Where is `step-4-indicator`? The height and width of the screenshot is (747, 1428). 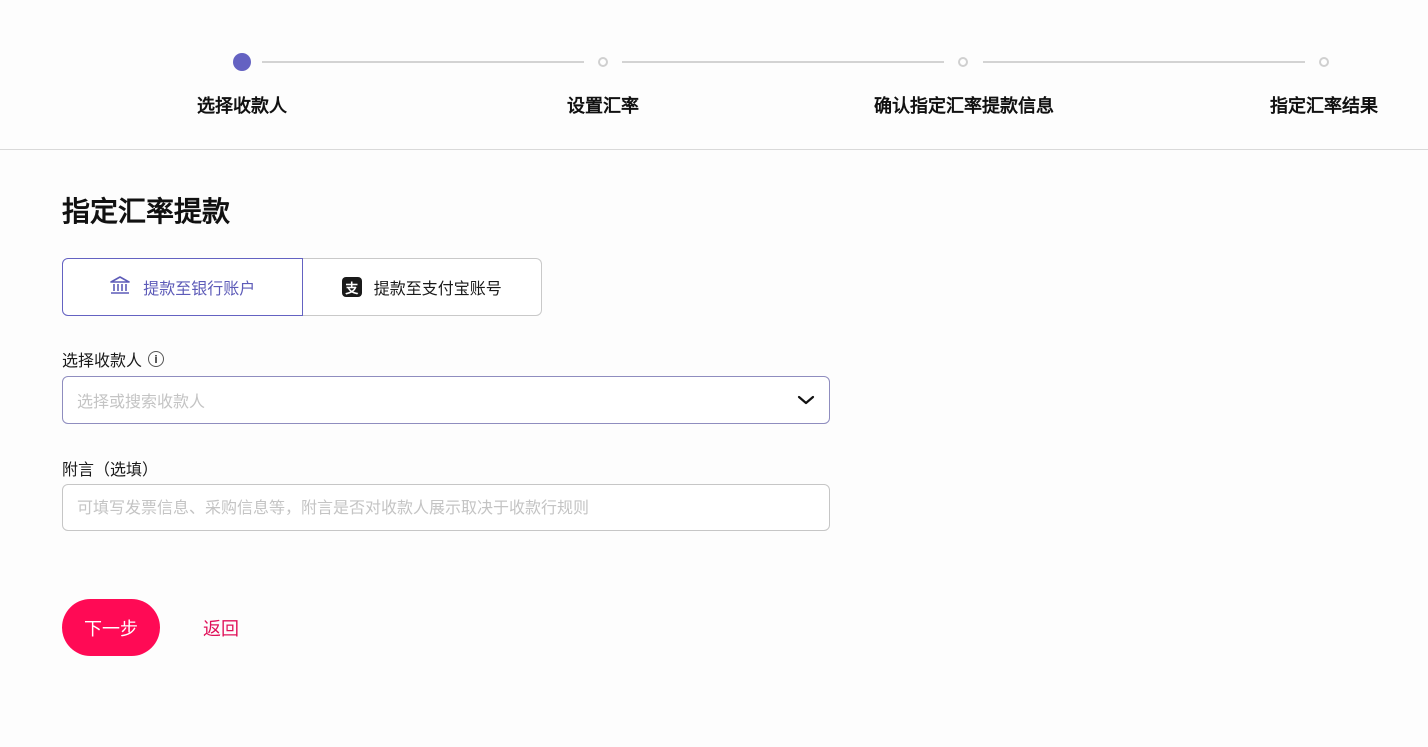
step-4-indicator is located at coordinates (1324, 62).